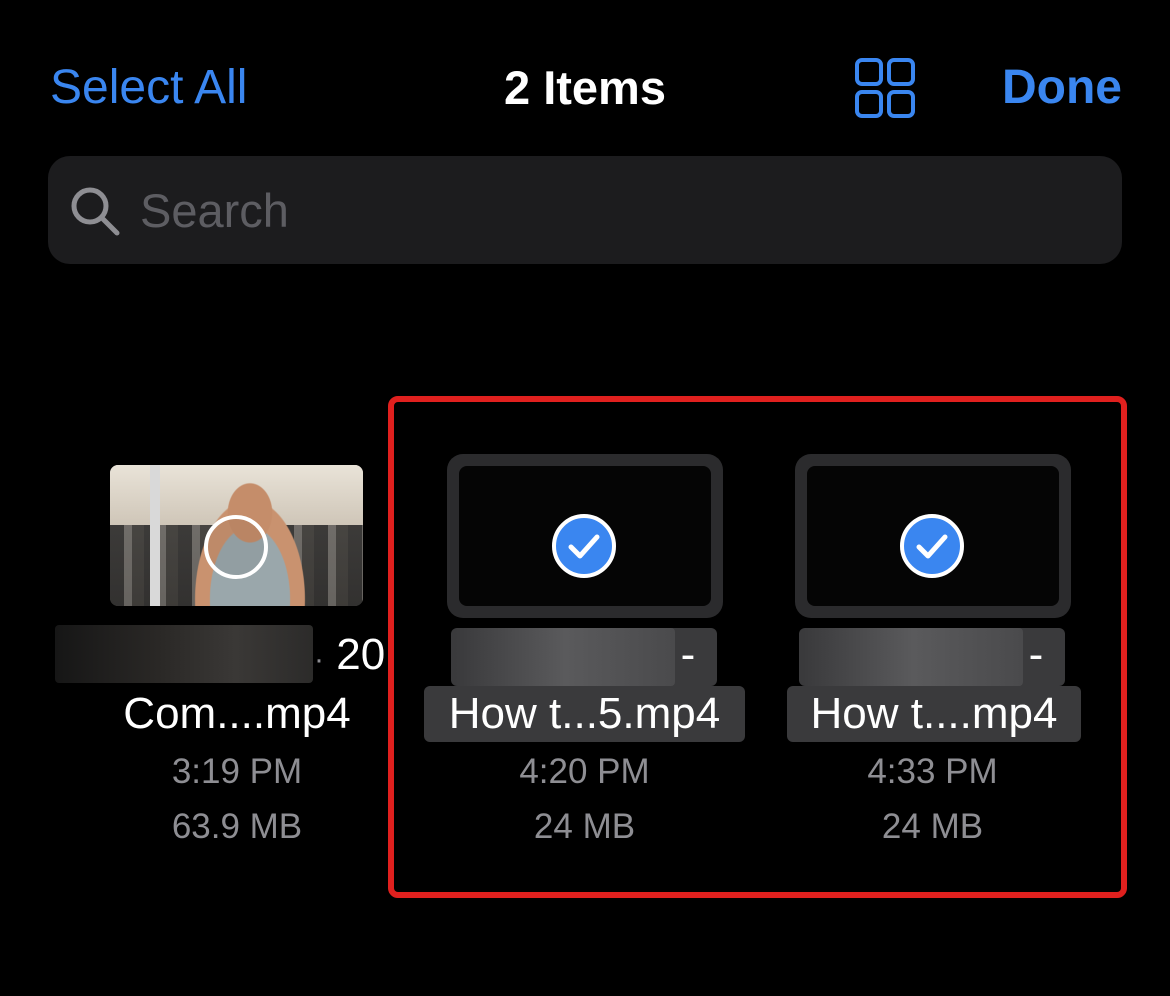 The width and height of the screenshot is (1170, 996). I want to click on search-bar, so click(585, 210).